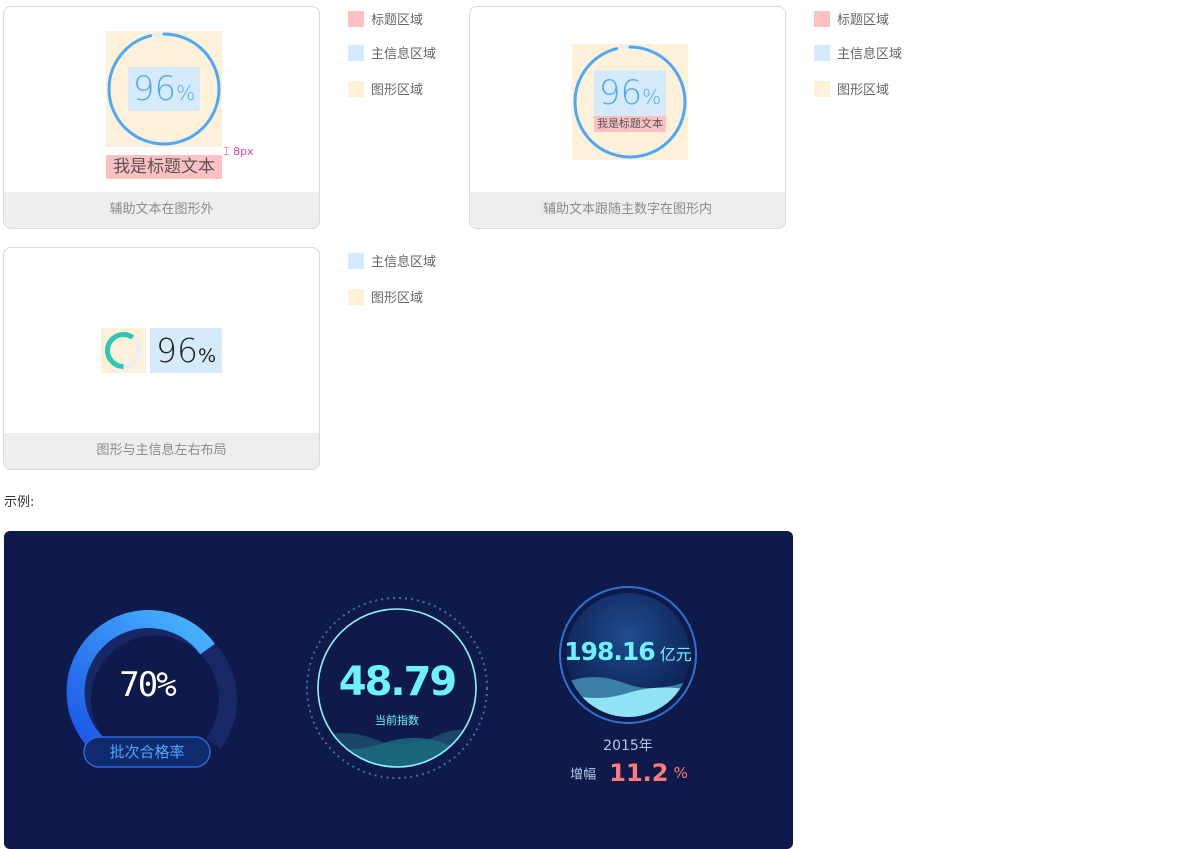  I want to click on gauge-label: 批次合格率, so click(147, 752).